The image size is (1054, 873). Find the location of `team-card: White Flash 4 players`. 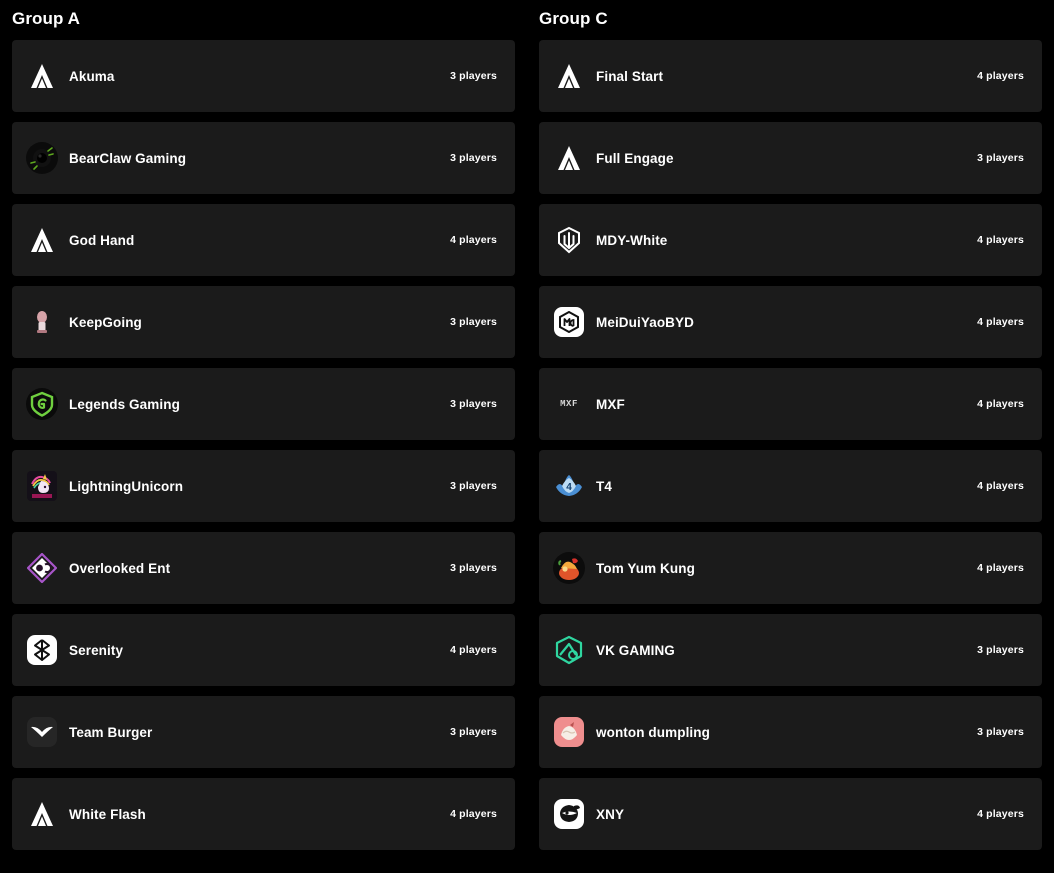

team-card: White Flash 4 players is located at coordinates (263, 814).